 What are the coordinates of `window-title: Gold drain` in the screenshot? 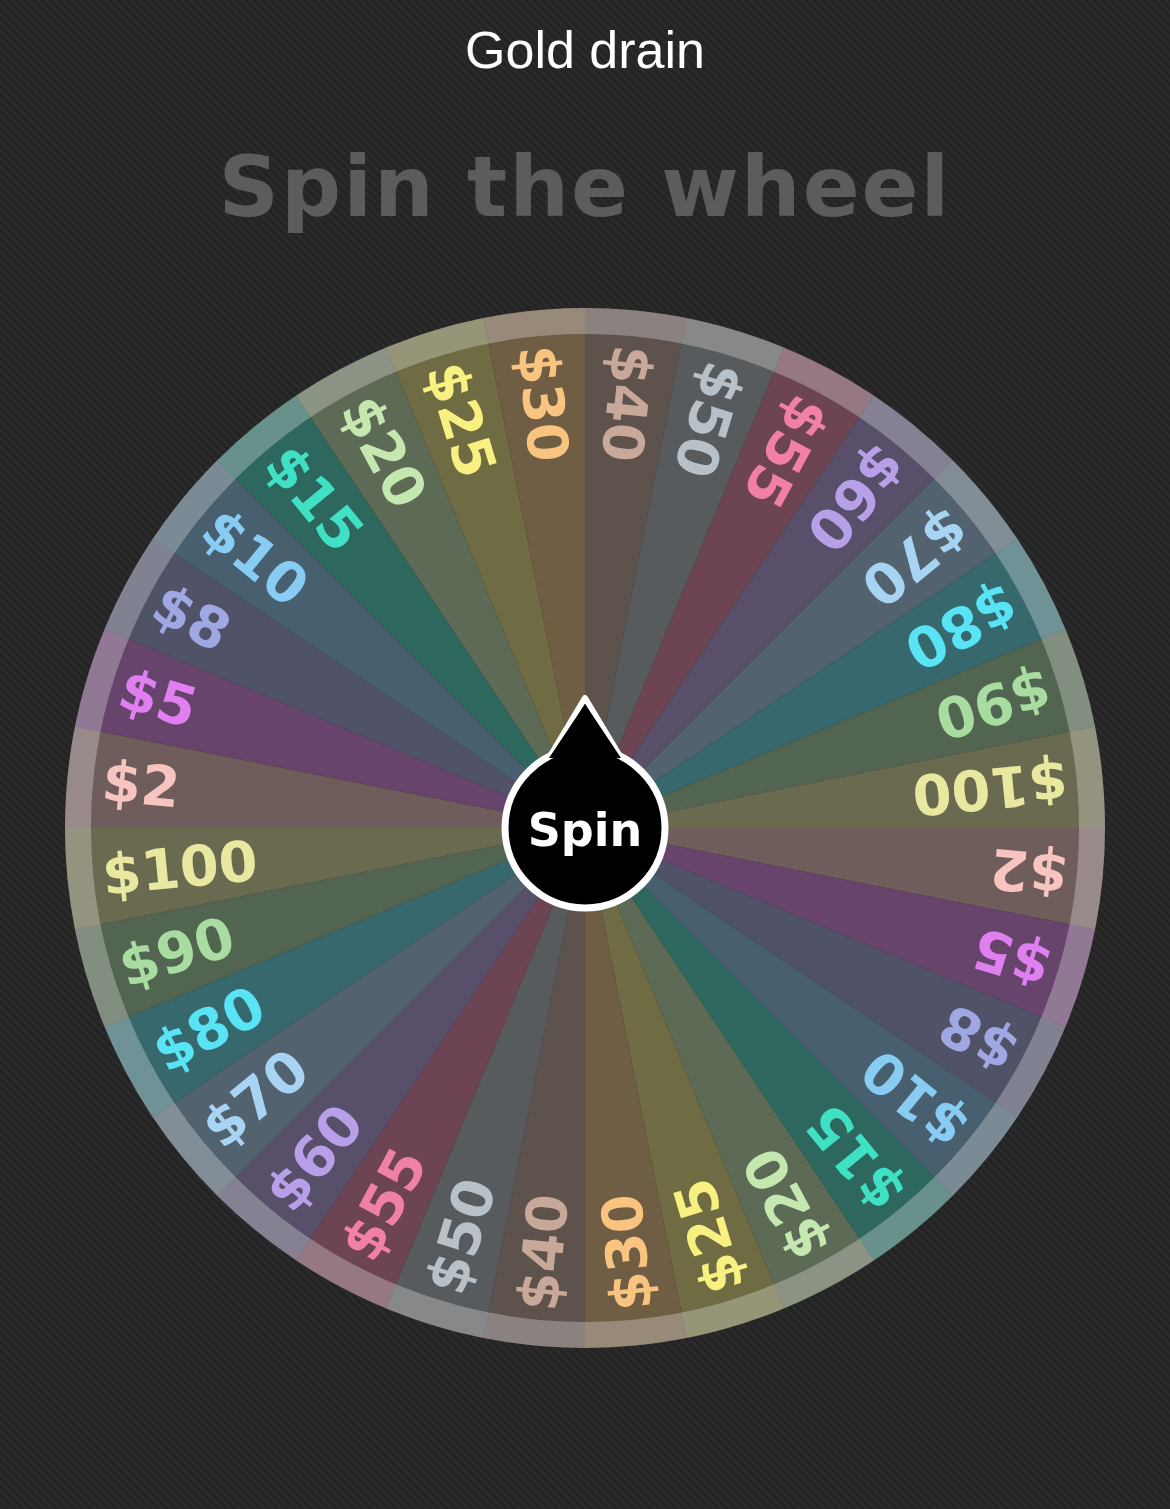 It's located at (585, 50).